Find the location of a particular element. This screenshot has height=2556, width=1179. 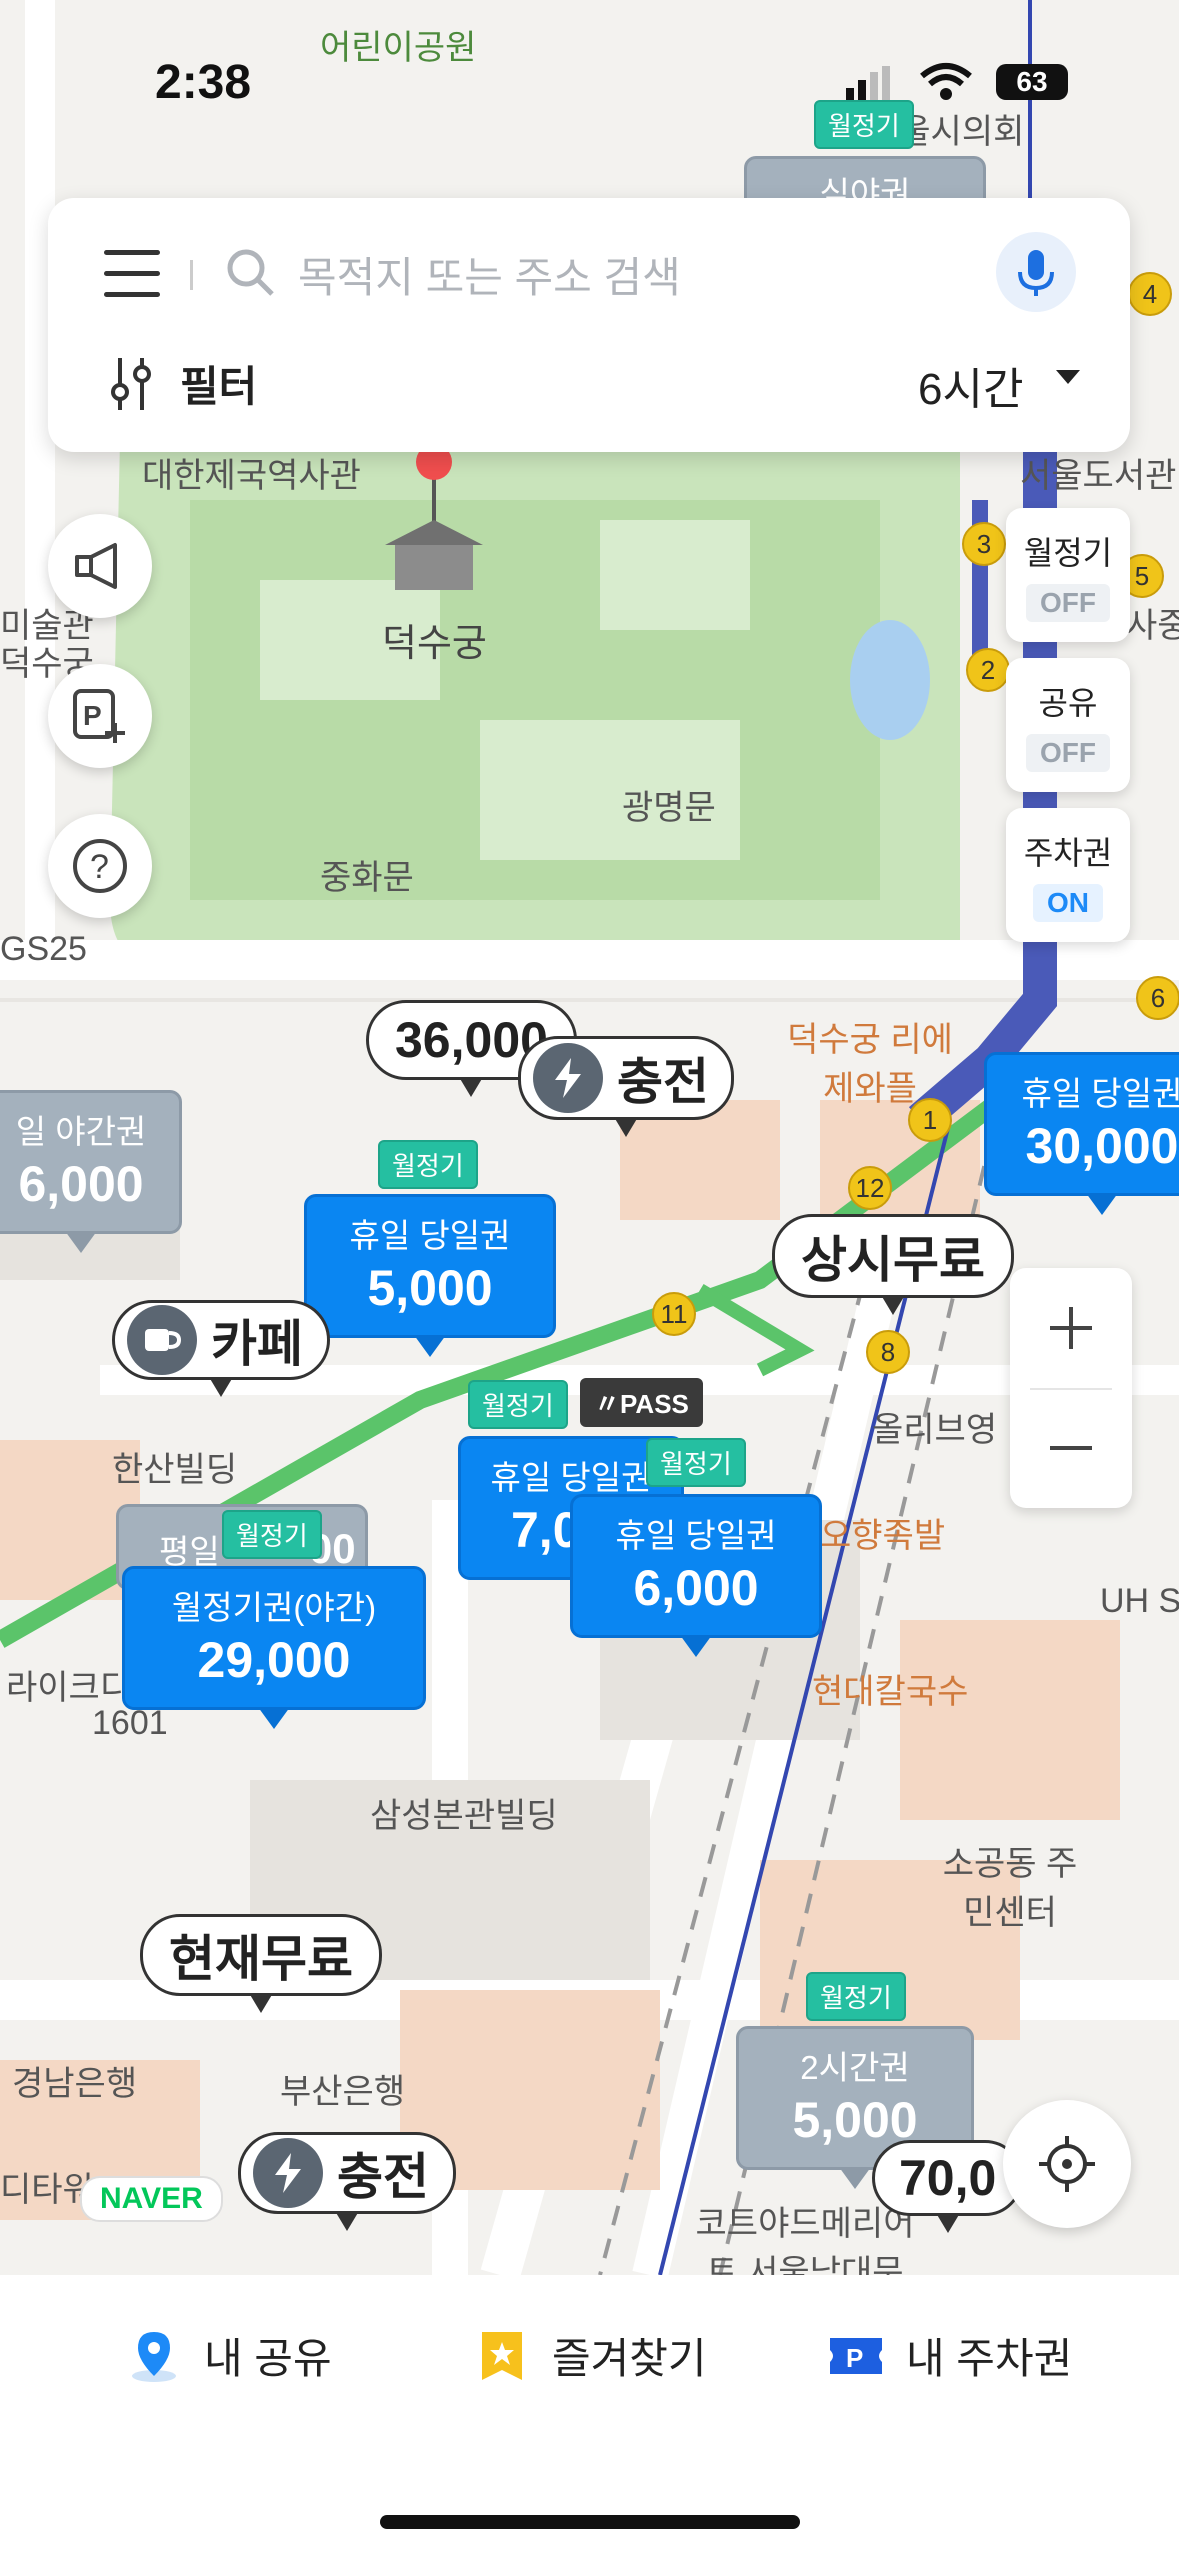

marker-title: 일 야간권 is located at coordinates (81, 1131).